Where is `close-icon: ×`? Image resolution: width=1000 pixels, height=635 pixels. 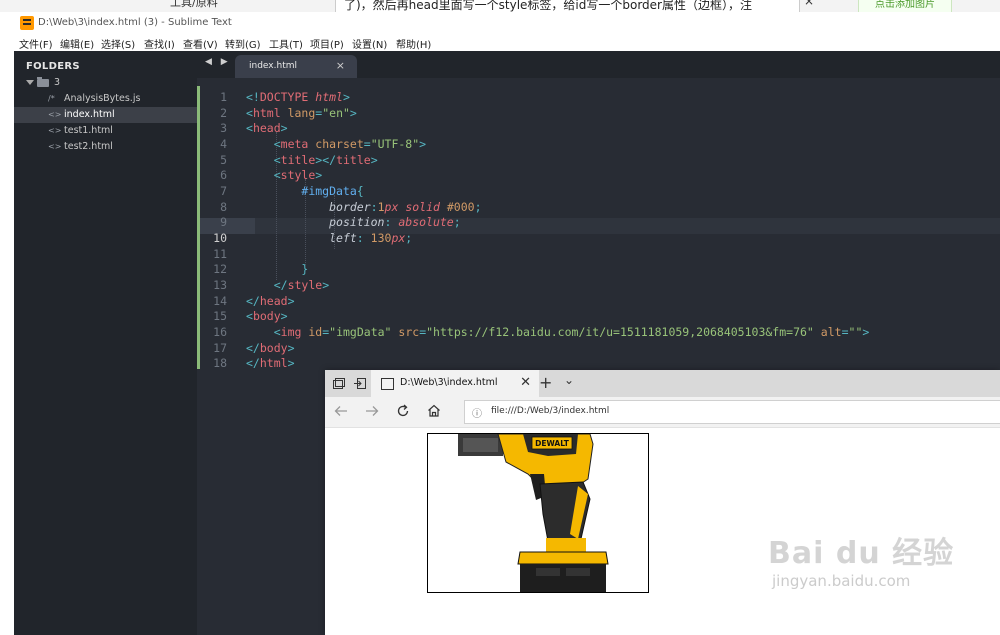 close-icon: × is located at coordinates (340, 65).